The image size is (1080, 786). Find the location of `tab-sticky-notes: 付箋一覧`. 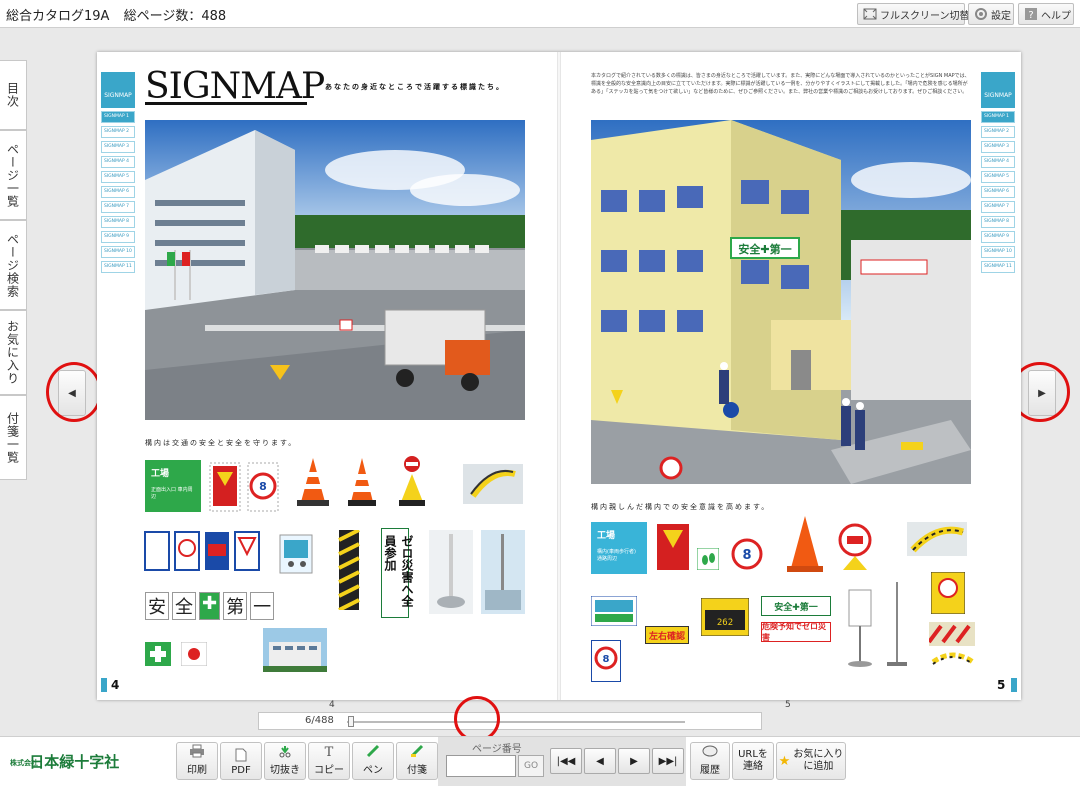

tab-sticky-notes: 付箋一覧 is located at coordinates (13, 437).